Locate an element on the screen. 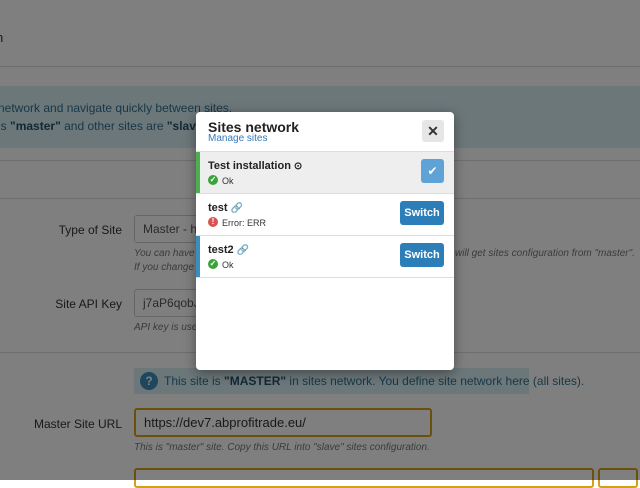 The width and height of the screenshot is (640, 488). check-icon: ✔ is located at coordinates (432, 171).